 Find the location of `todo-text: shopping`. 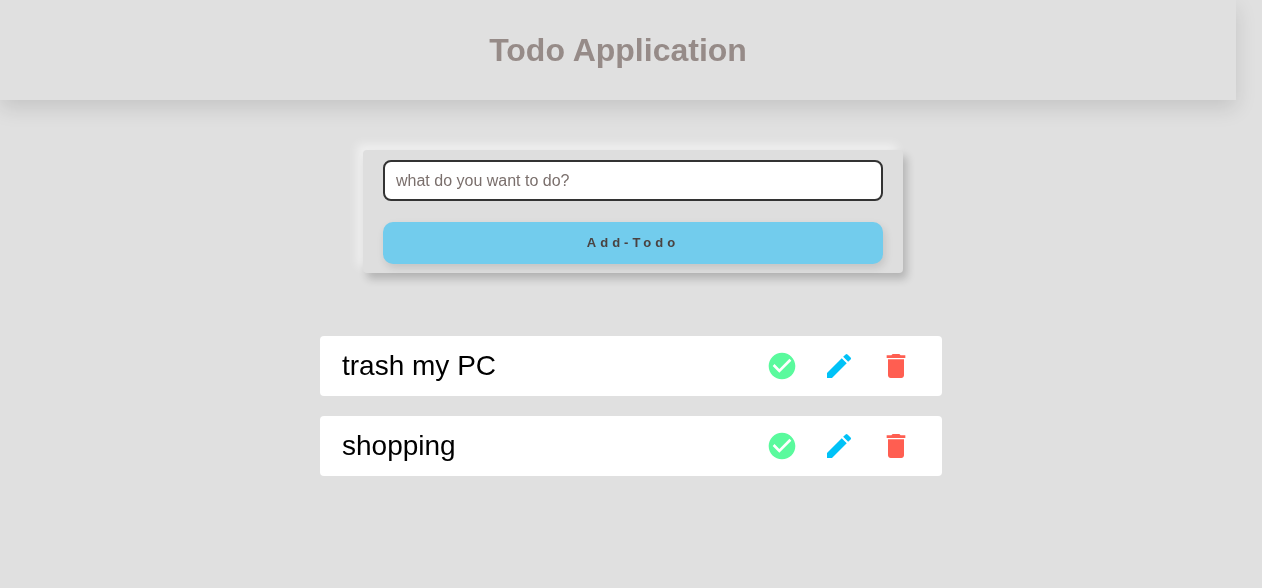

todo-text: shopping is located at coordinates (399, 446).